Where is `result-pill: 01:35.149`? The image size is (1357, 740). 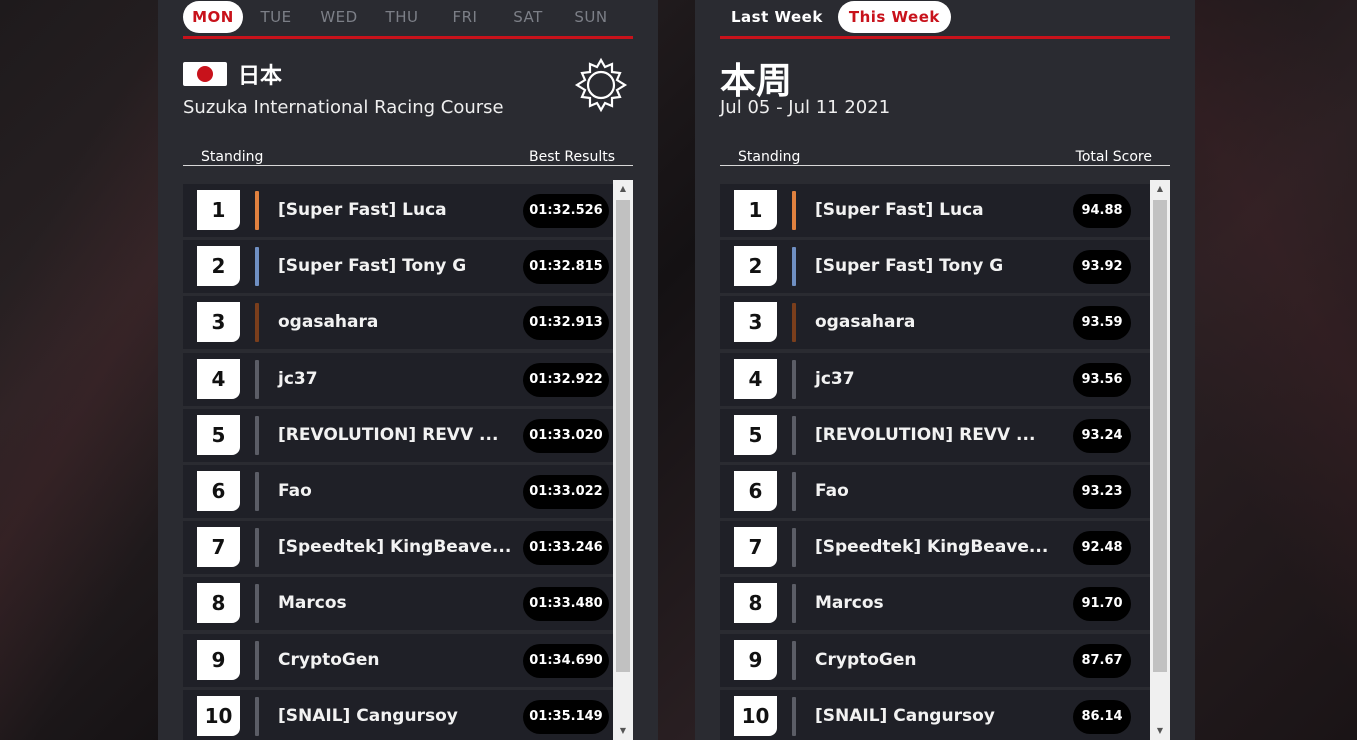
result-pill: 01:35.149 is located at coordinates (566, 716).